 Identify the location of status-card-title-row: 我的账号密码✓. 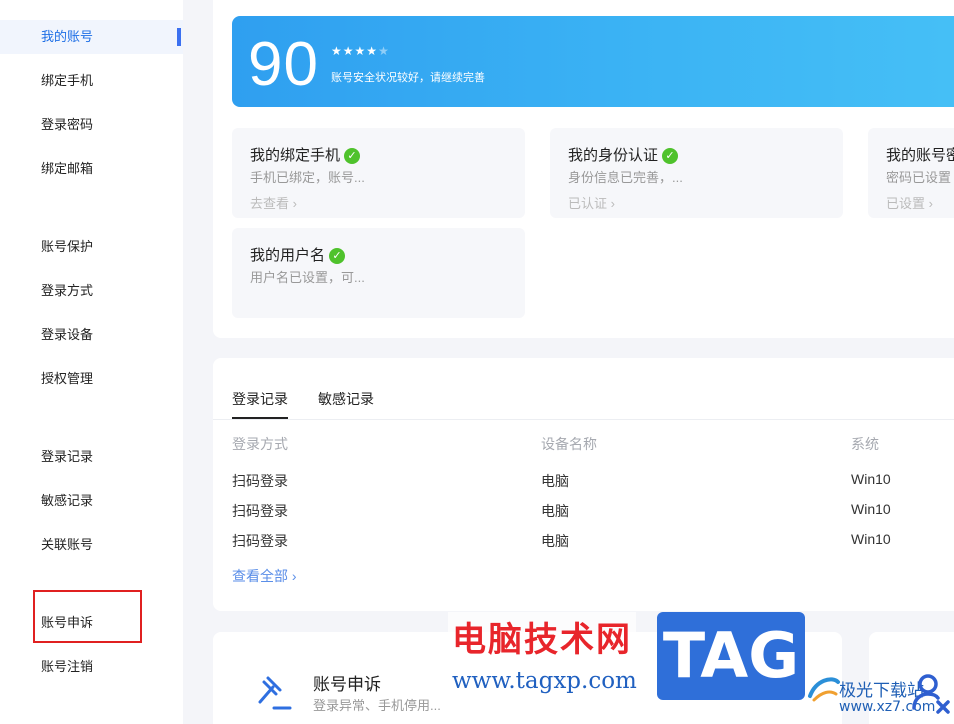
(920, 154).